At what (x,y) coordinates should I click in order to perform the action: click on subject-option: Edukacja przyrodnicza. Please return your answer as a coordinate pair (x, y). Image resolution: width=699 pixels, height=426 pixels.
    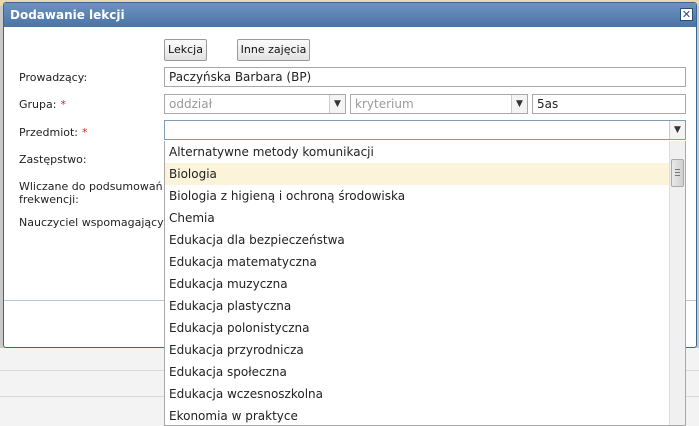
    Looking at the image, I should click on (425, 350).